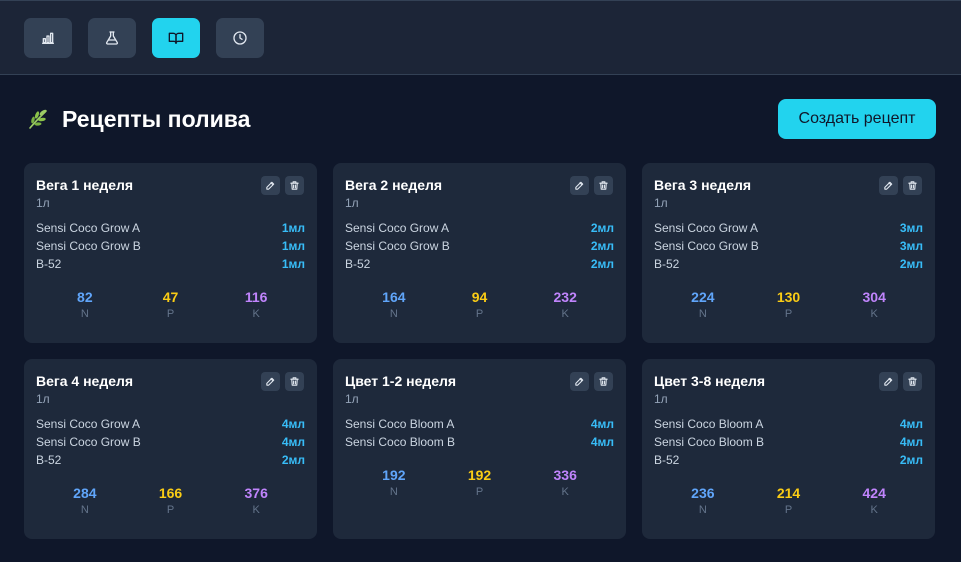 The image size is (961, 562). I want to click on nav-history-button, so click(240, 38).